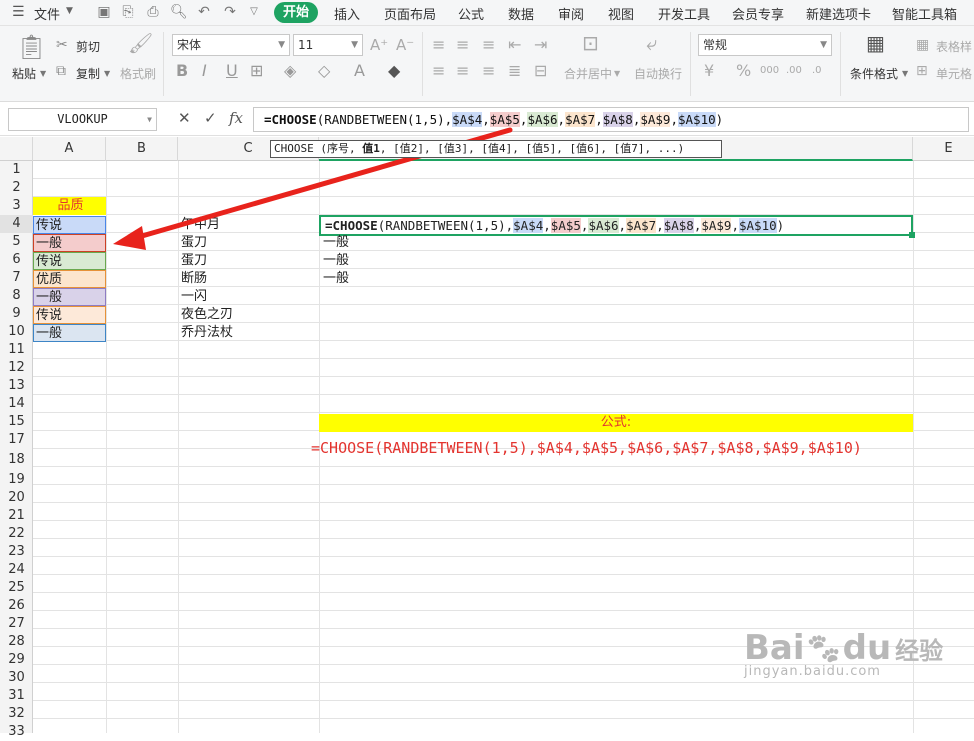 This screenshot has width=974, height=741. I want to click on arrow-annotation, so click(313, 188).